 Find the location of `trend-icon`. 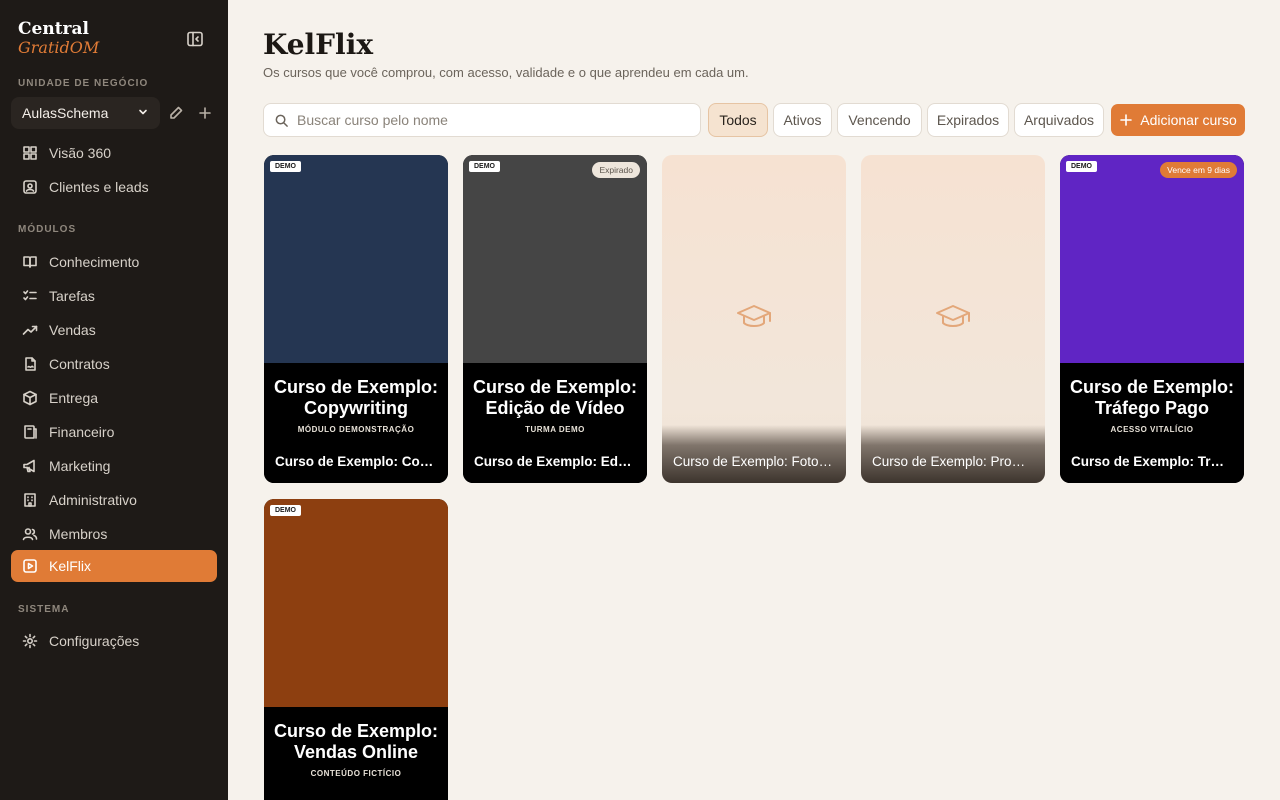

trend-icon is located at coordinates (30, 330).